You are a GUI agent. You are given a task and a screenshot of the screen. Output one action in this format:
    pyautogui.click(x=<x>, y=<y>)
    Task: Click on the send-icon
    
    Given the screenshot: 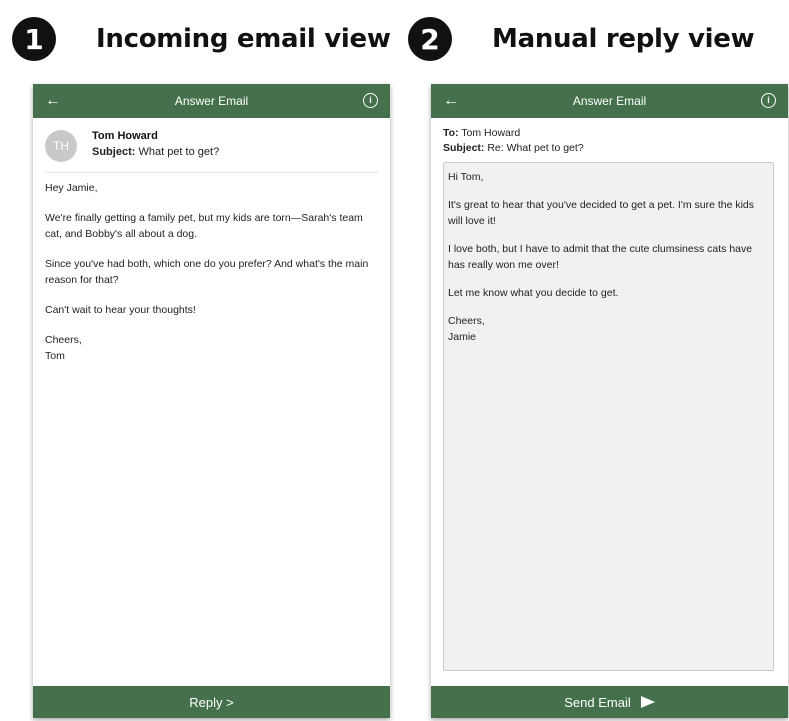 What is the action you would take?
    pyautogui.click(x=647, y=702)
    